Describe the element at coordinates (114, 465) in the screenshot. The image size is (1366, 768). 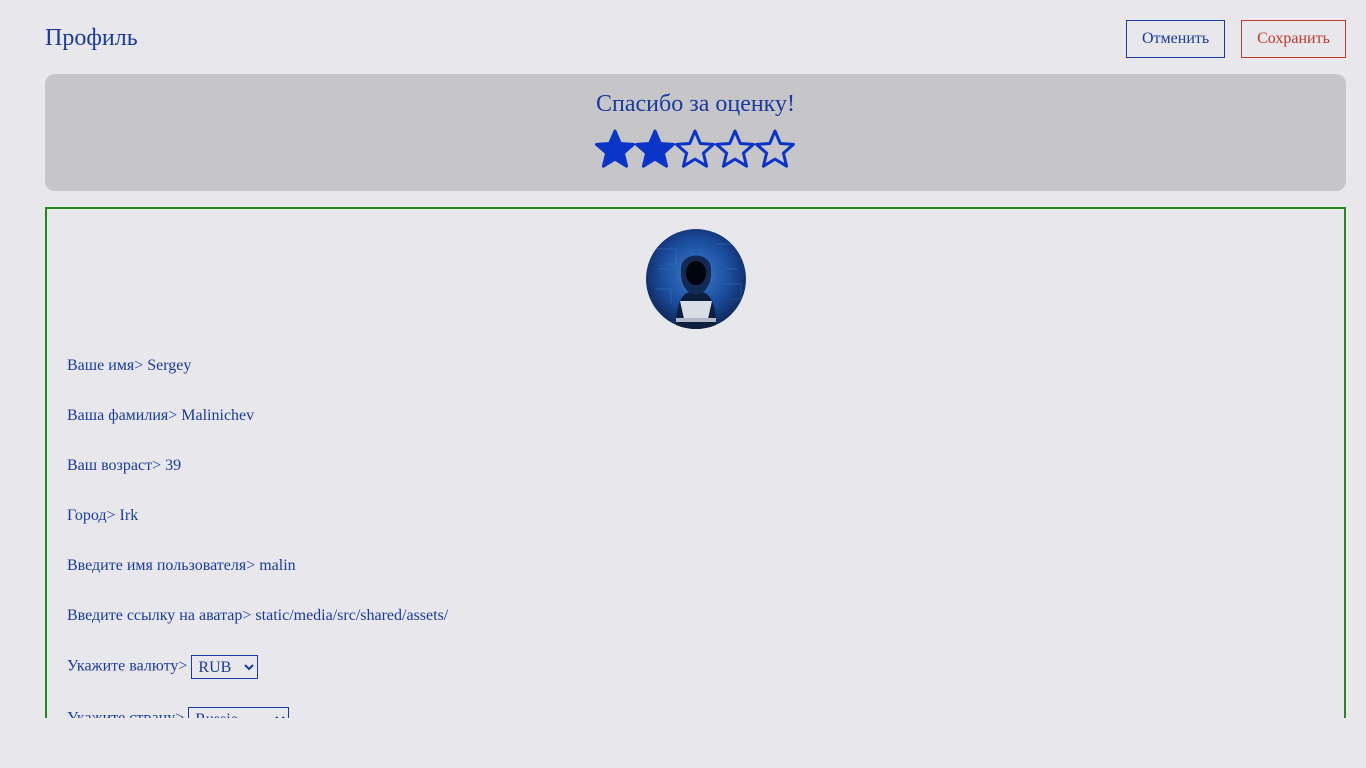
I see `field-label: Ваш возраст>` at that location.